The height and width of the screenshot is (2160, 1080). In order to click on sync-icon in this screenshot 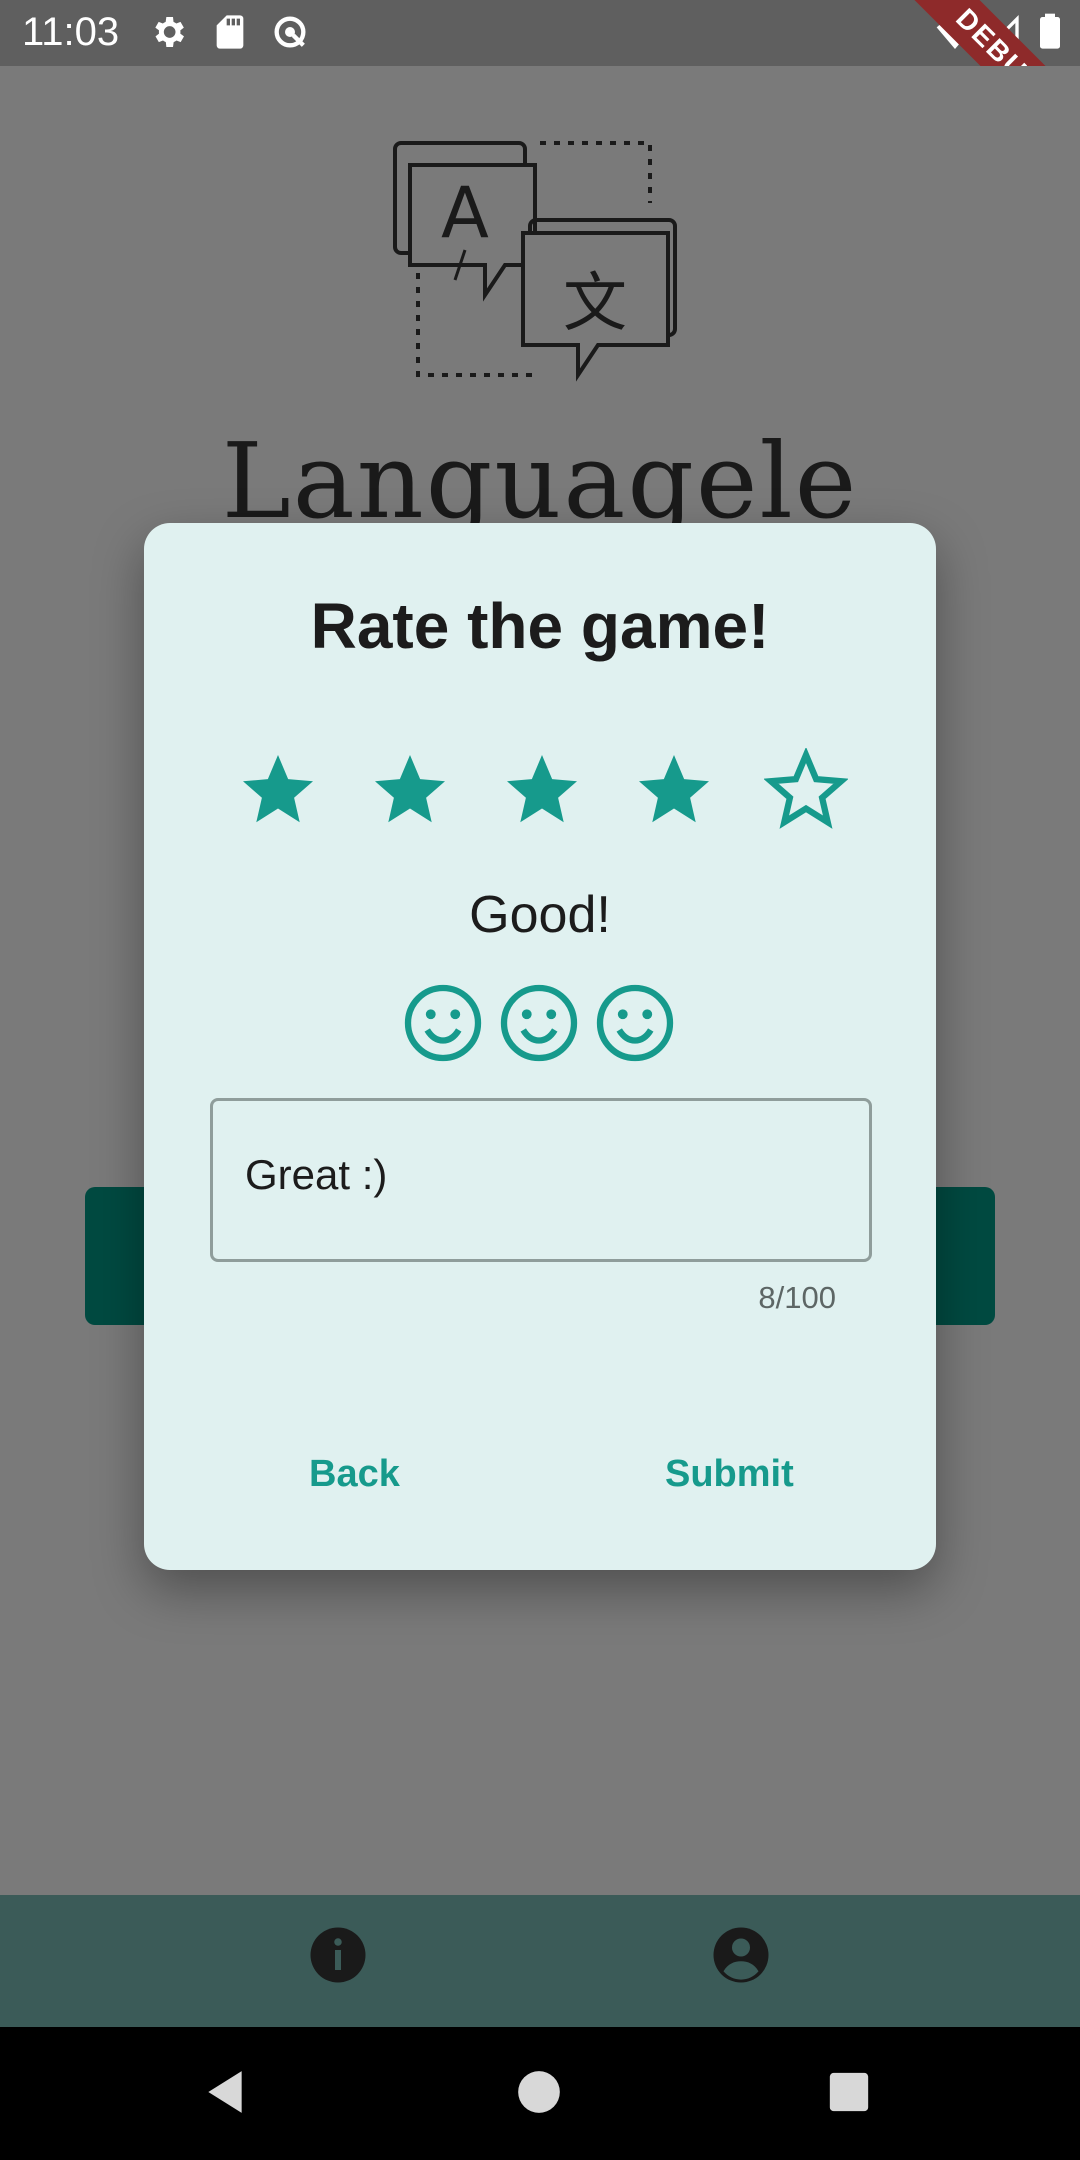, I will do `click(290, 32)`.